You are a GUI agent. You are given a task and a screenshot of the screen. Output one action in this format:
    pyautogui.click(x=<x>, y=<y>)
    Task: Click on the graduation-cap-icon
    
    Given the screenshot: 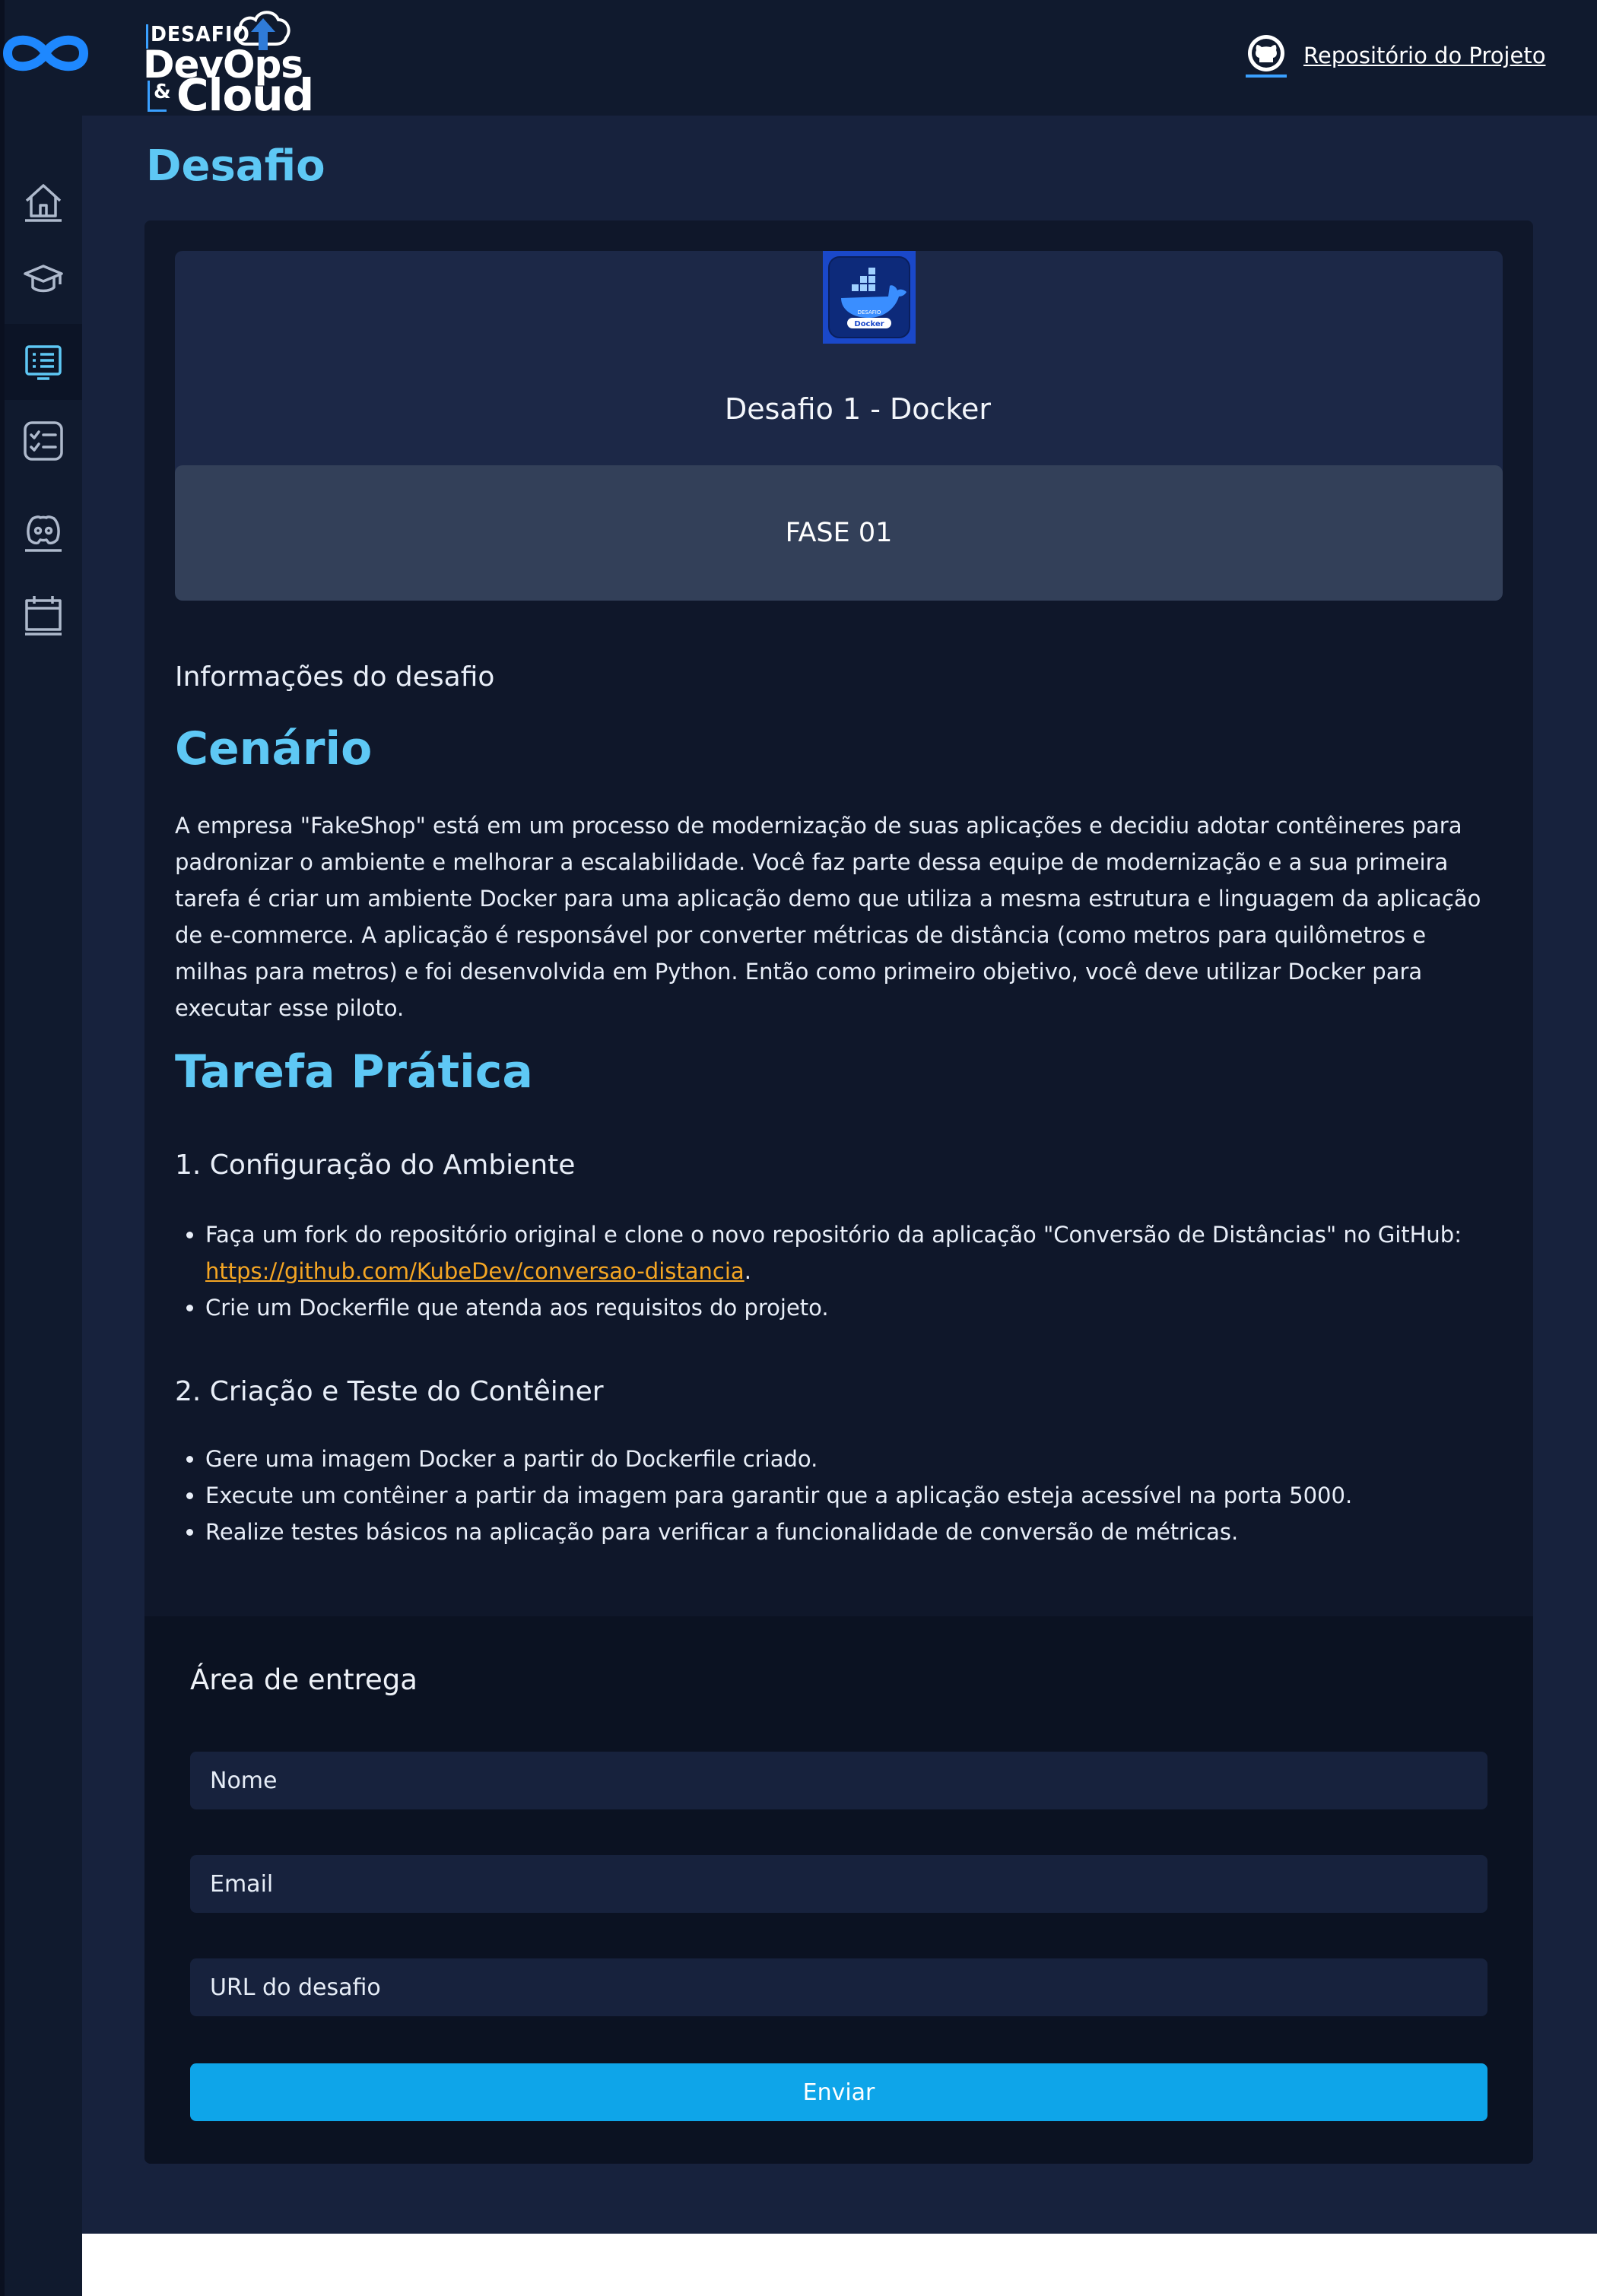 What is the action you would take?
    pyautogui.click(x=43, y=279)
    